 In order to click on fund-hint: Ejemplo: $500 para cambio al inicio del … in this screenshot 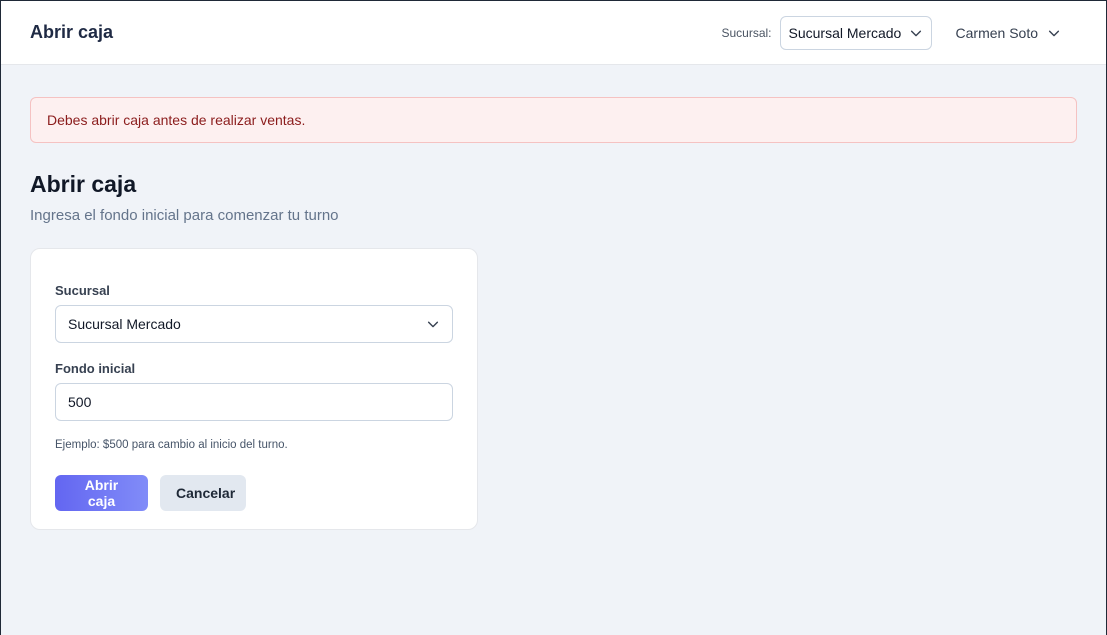, I will do `click(171, 445)`.